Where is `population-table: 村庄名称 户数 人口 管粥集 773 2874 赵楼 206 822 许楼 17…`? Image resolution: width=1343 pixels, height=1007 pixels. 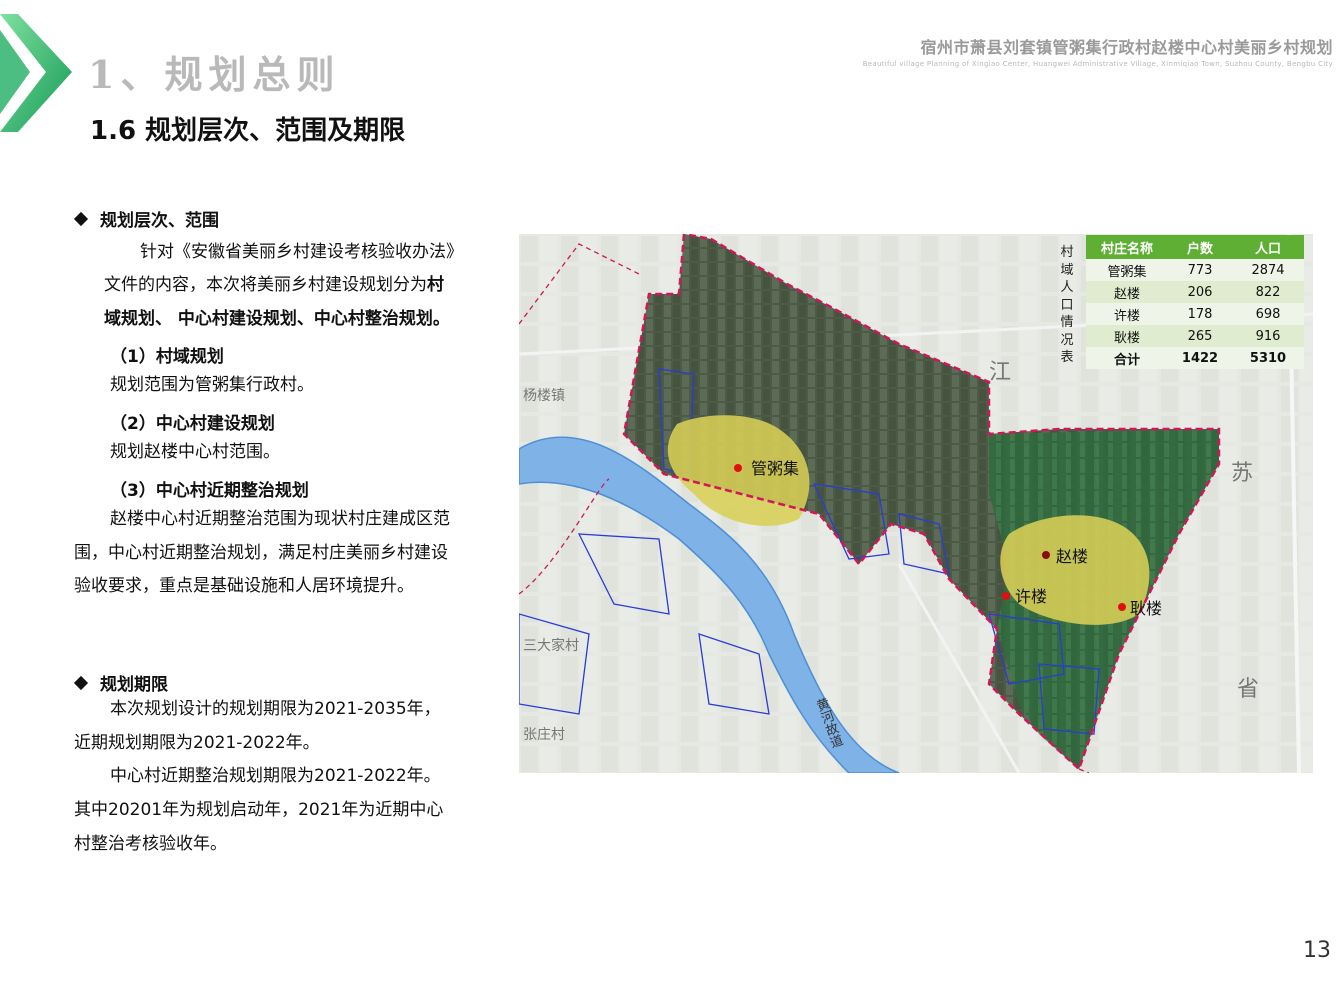 population-table: 村庄名称 户数 人口 管粥集 773 2874 赵楼 206 822 许楼 17… is located at coordinates (1195, 302).